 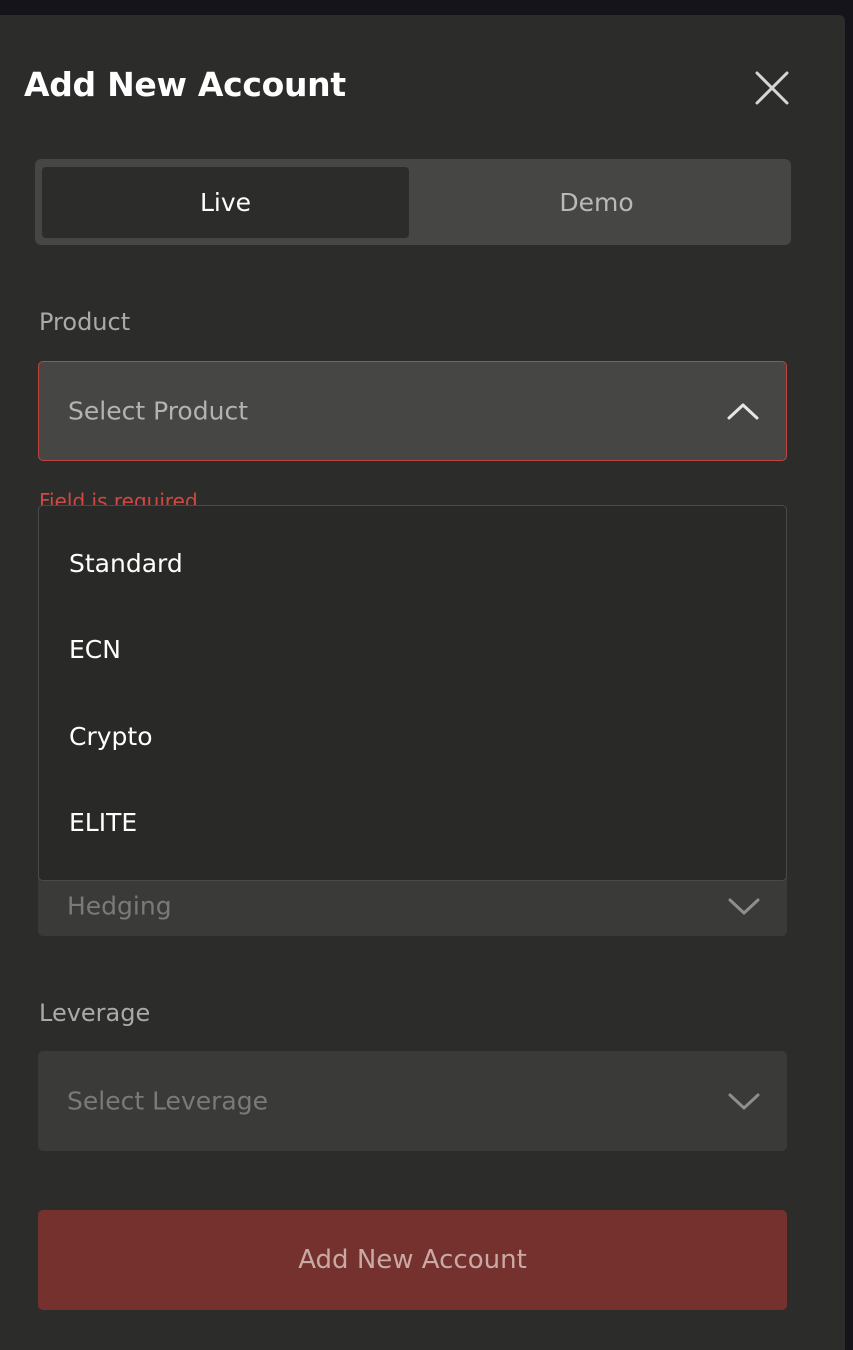 I want to click on leverage-select-placeholder: Select Leverage, so click(x=167, y=1101).